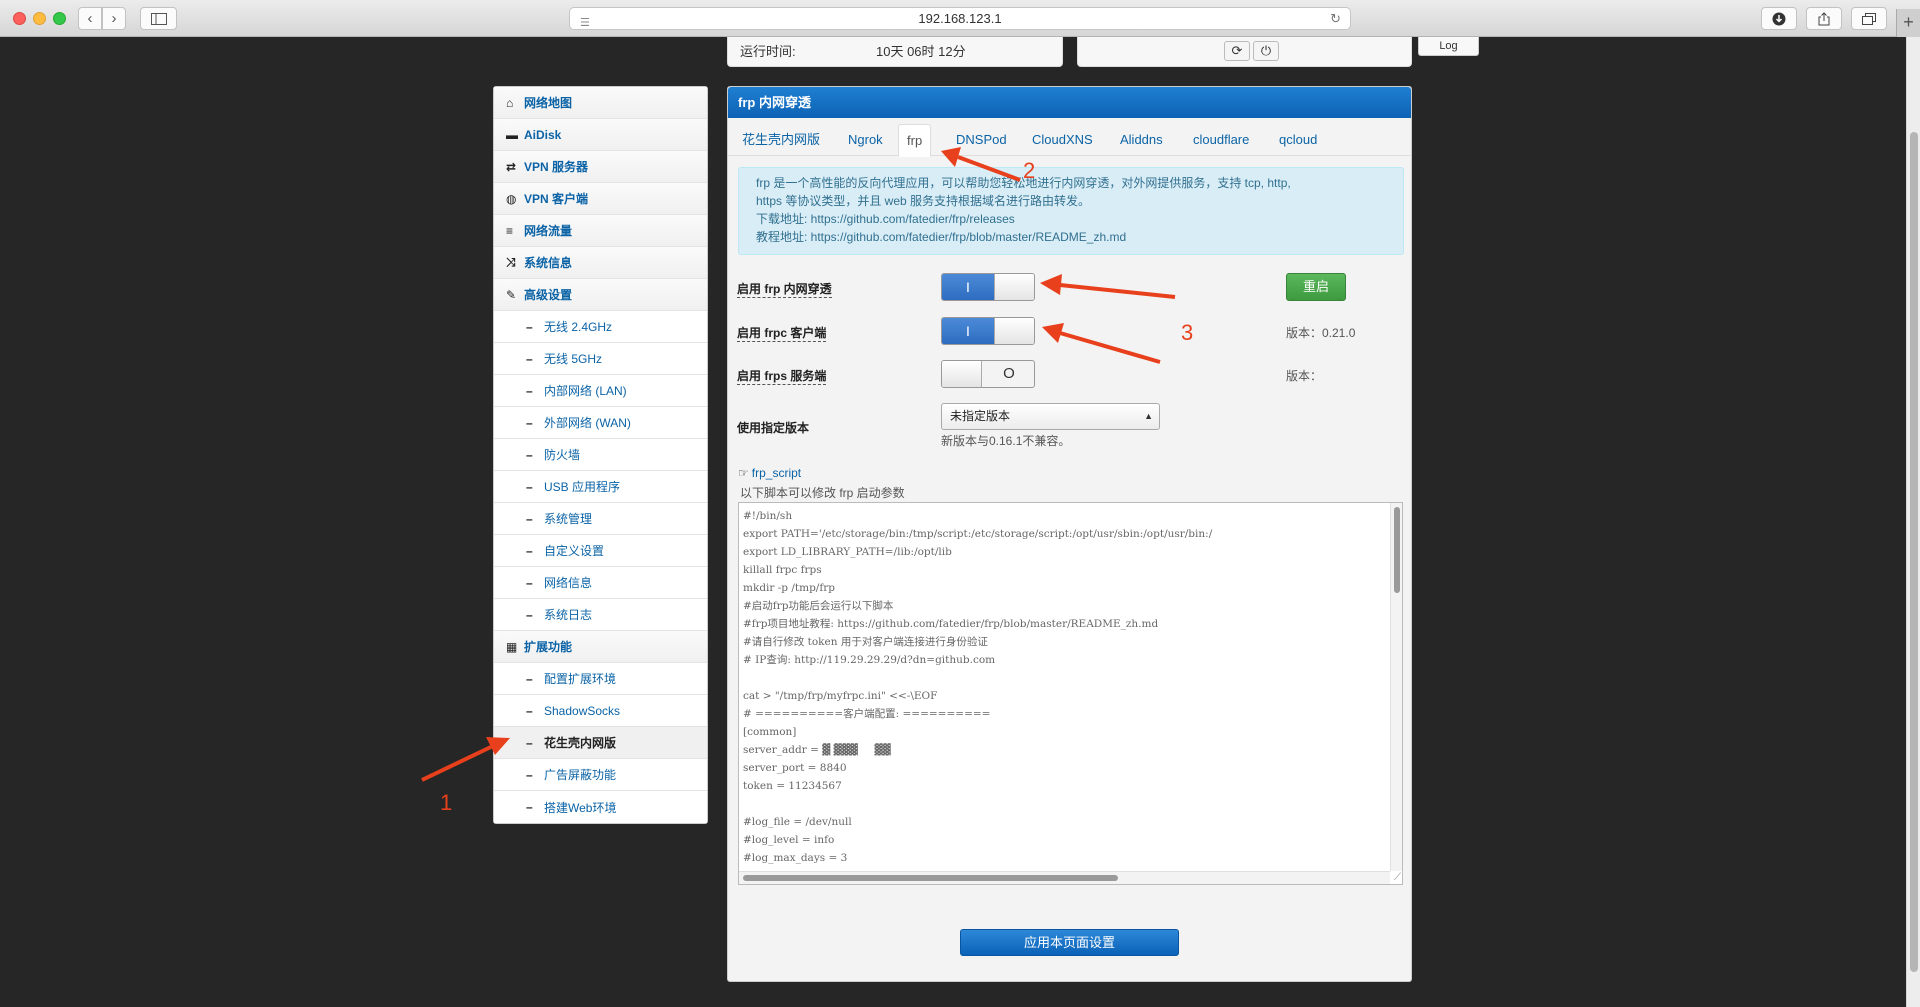  What do you see at coordinates (865, 140) in the screenshot?
I see `tab-ngrok: Ngrok` at bounding box center [865, 140].